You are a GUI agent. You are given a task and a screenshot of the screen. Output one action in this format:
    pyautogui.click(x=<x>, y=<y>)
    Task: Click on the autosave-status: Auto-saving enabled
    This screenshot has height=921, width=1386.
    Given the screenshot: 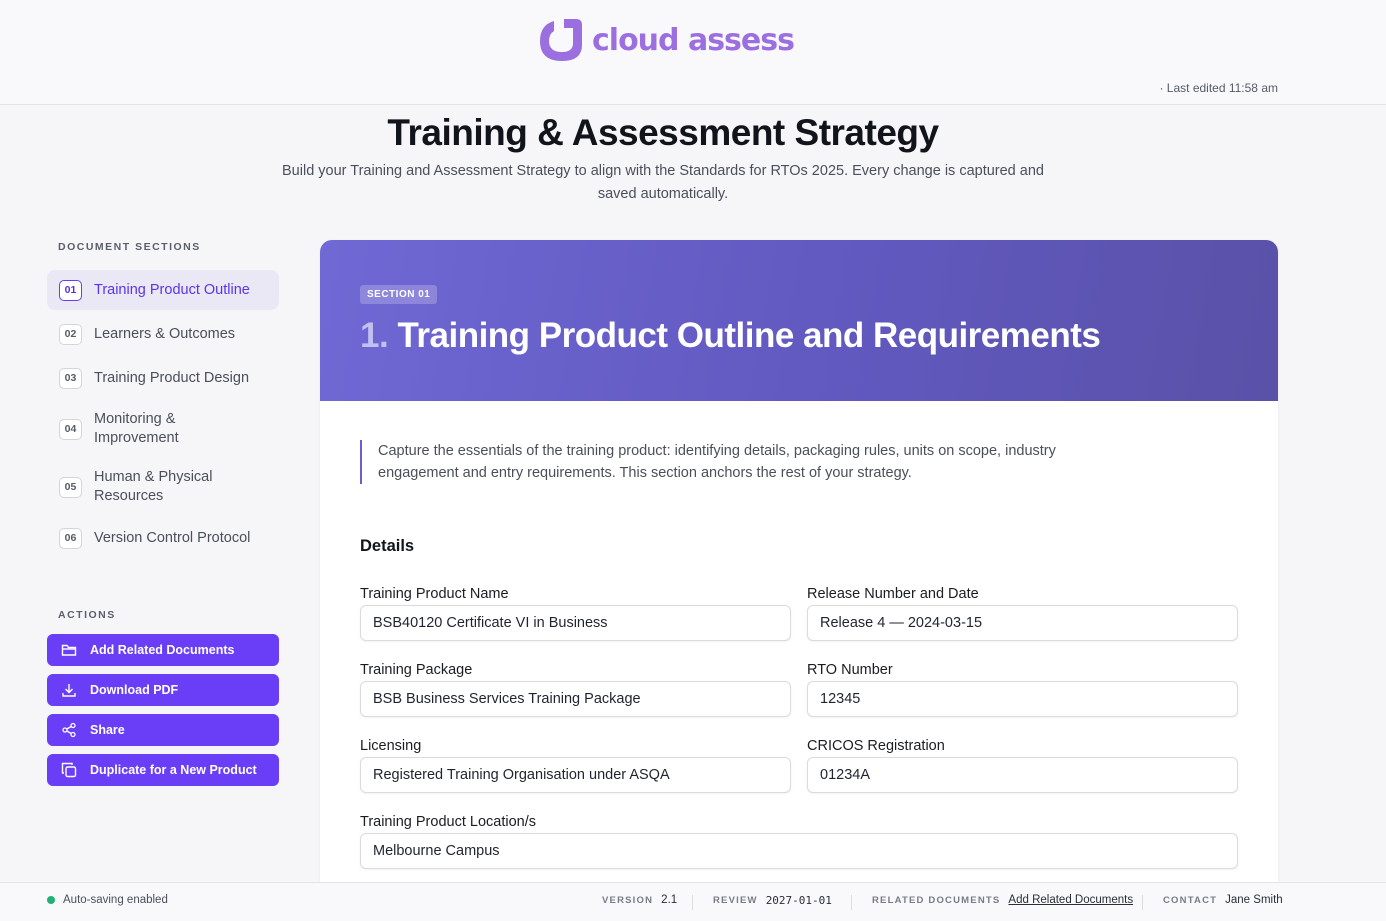 What is the action you would take?
    pyautogui.click(x=107, y=900)
    